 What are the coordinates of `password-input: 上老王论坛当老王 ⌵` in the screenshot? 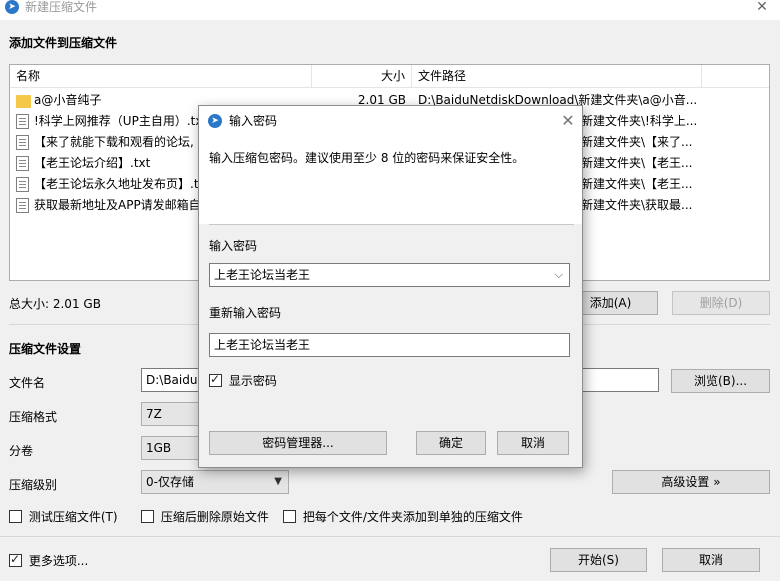 It's located at (389, 275).